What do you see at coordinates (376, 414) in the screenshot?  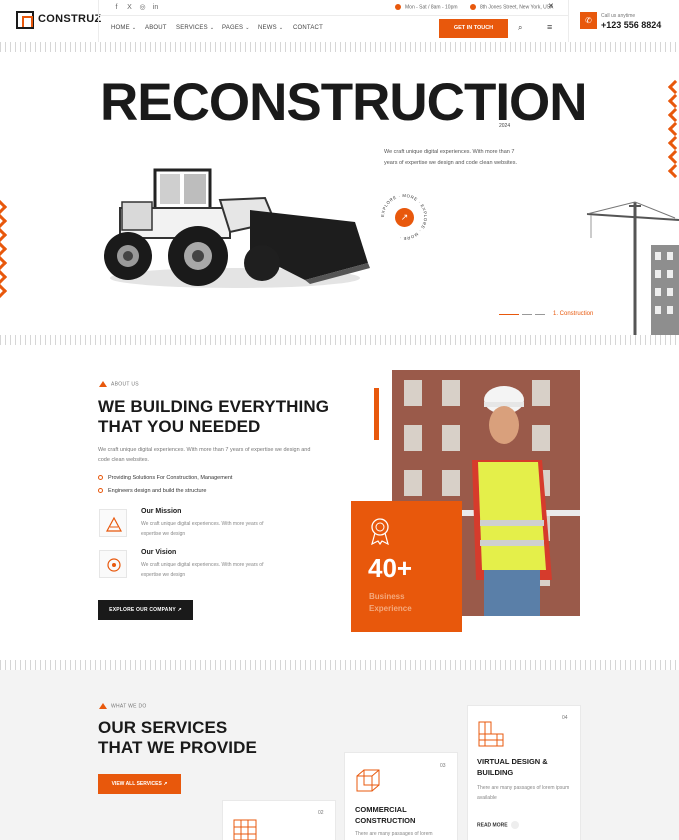 I see `accent-bar` at bounding box center [376, 414].